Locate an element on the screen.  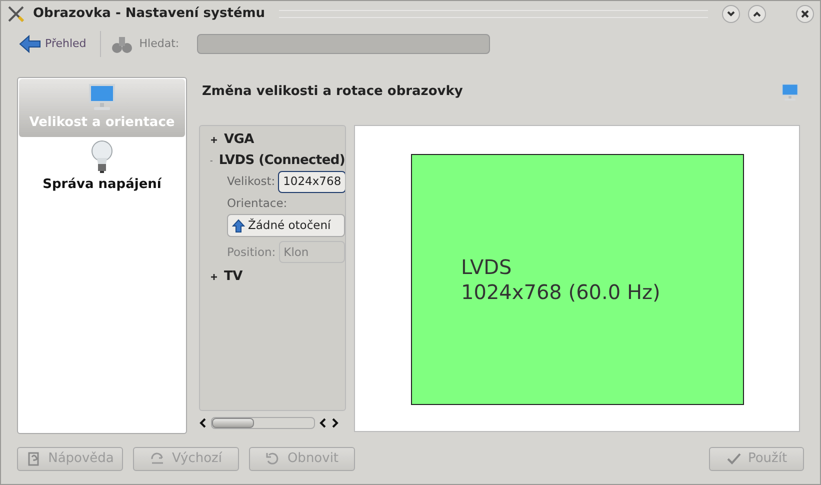
scroll-right-icon is located at coordinates (335, 423).